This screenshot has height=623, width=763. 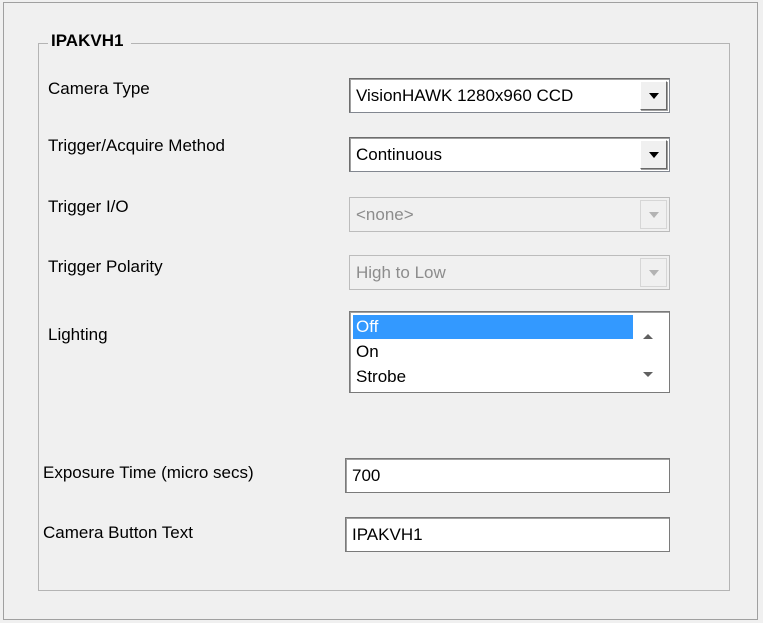 I want to click on lighting-option-on: On, so click(x=493, y=352).